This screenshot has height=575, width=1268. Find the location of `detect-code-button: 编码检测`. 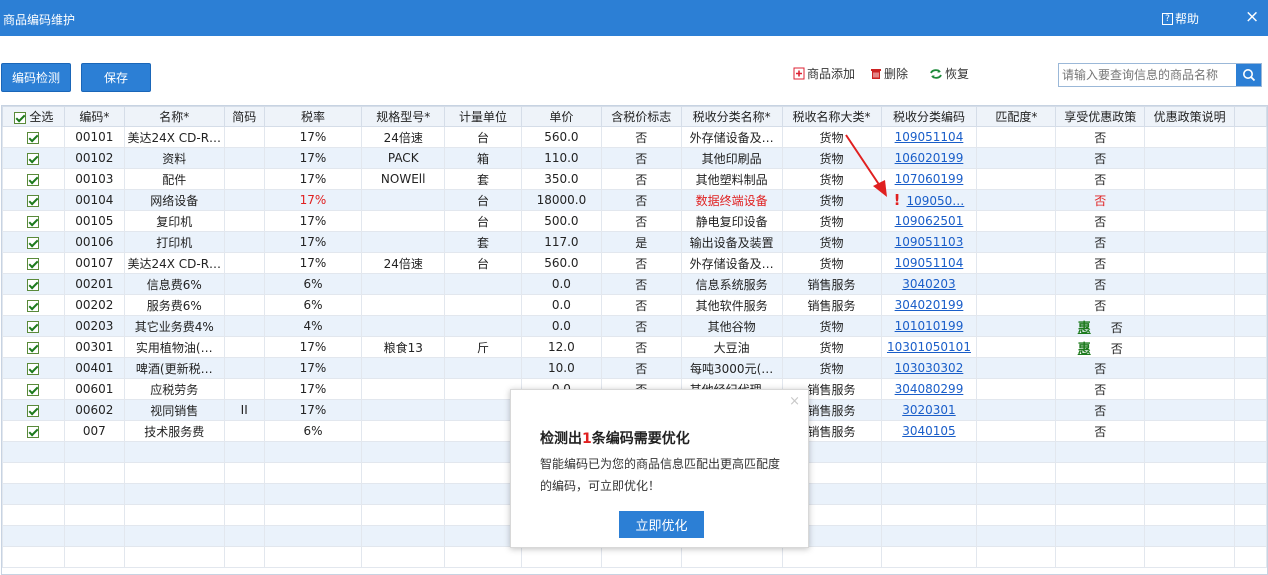

detect-code-button: 编码检测 is located at coordinates (36, 77).